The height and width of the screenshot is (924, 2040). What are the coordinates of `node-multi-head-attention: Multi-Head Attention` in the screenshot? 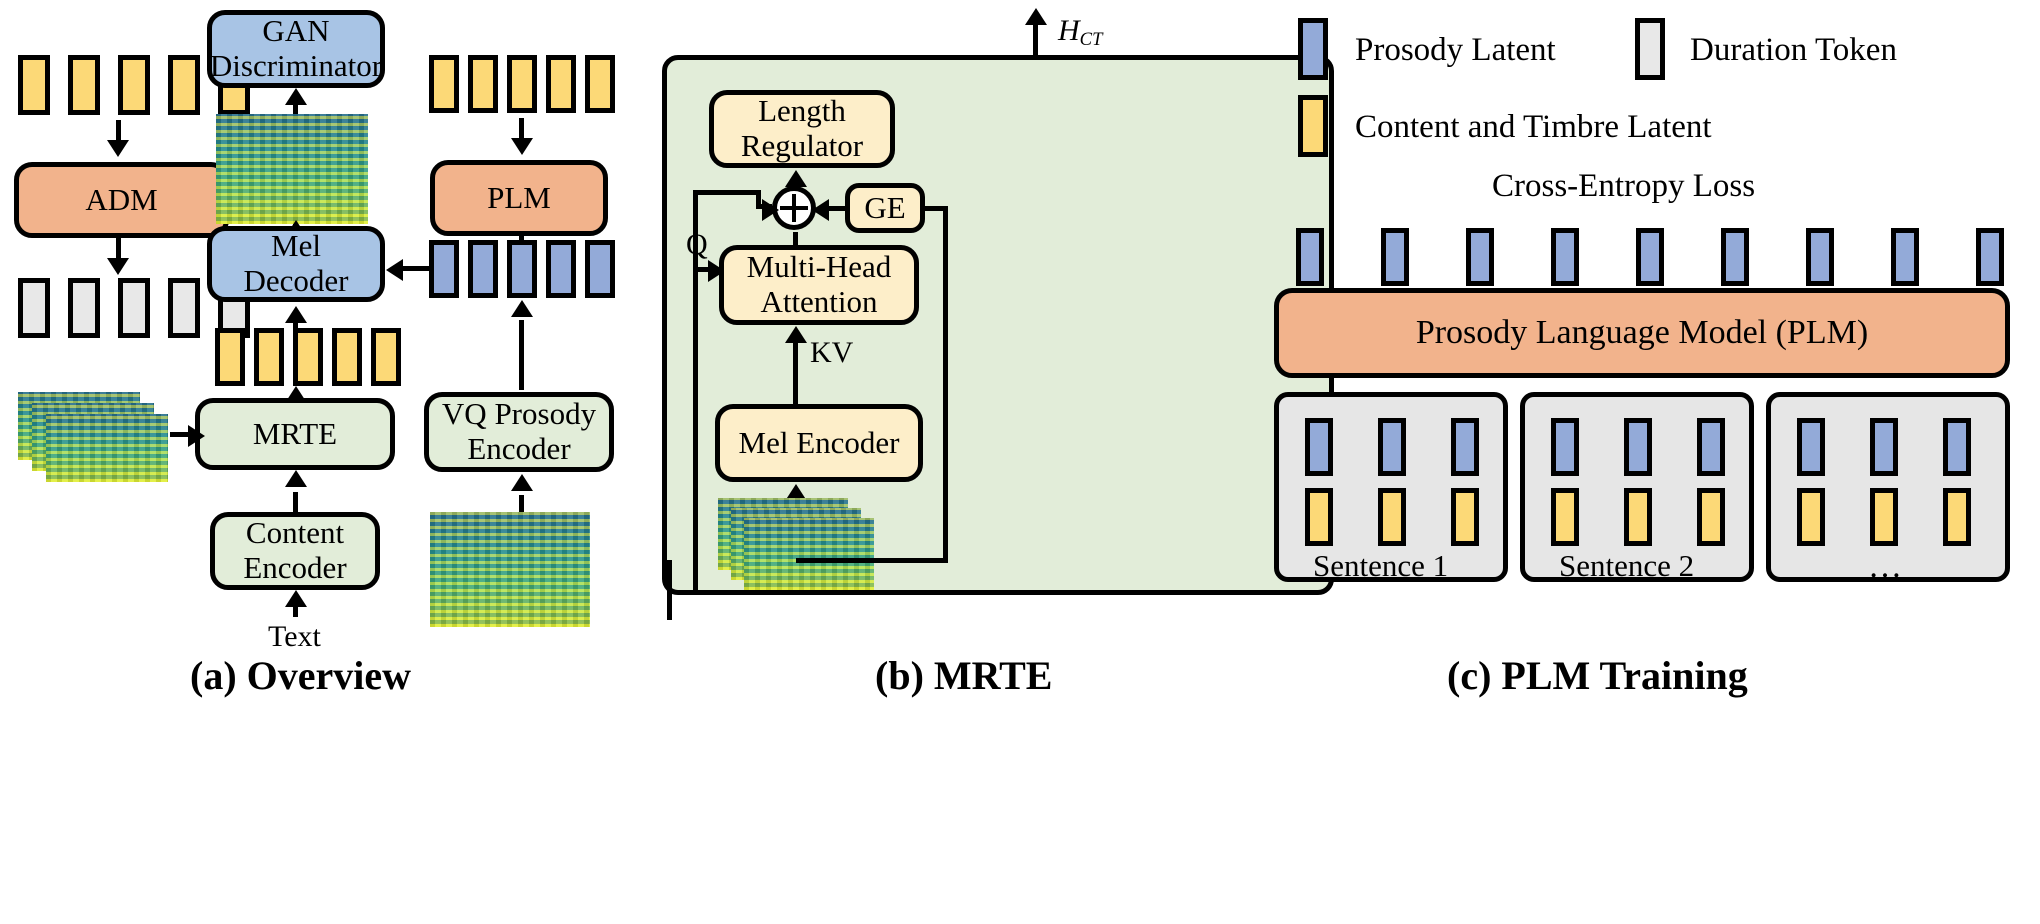 It's located at (819, 285).